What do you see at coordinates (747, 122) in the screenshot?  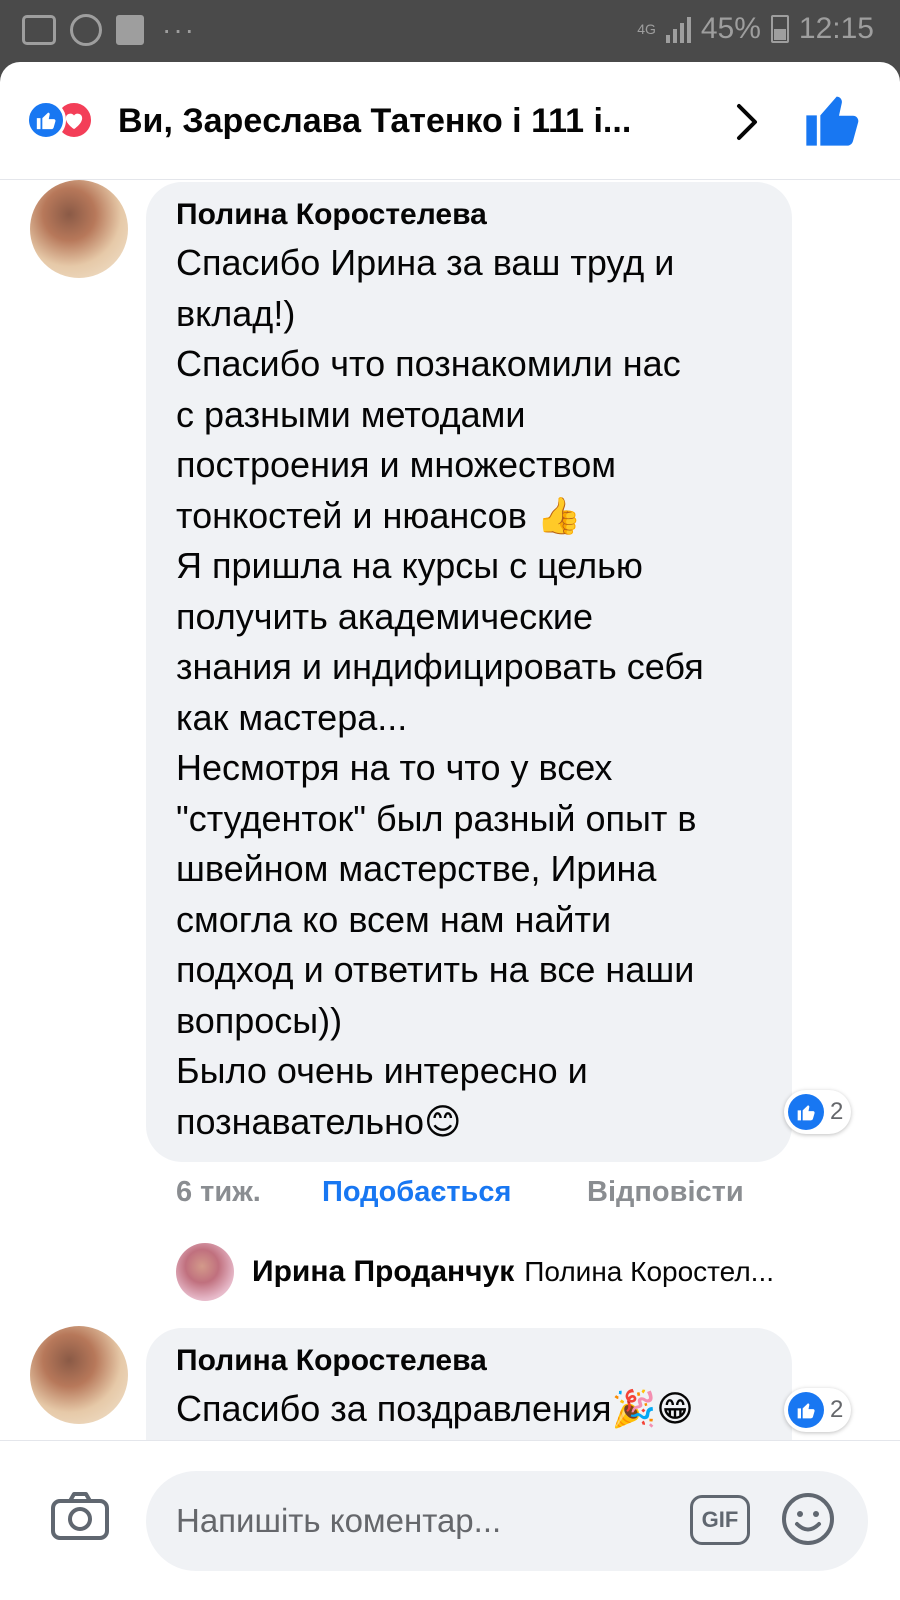 I see `chevron-right-icon` at bounding box center [747, 122].